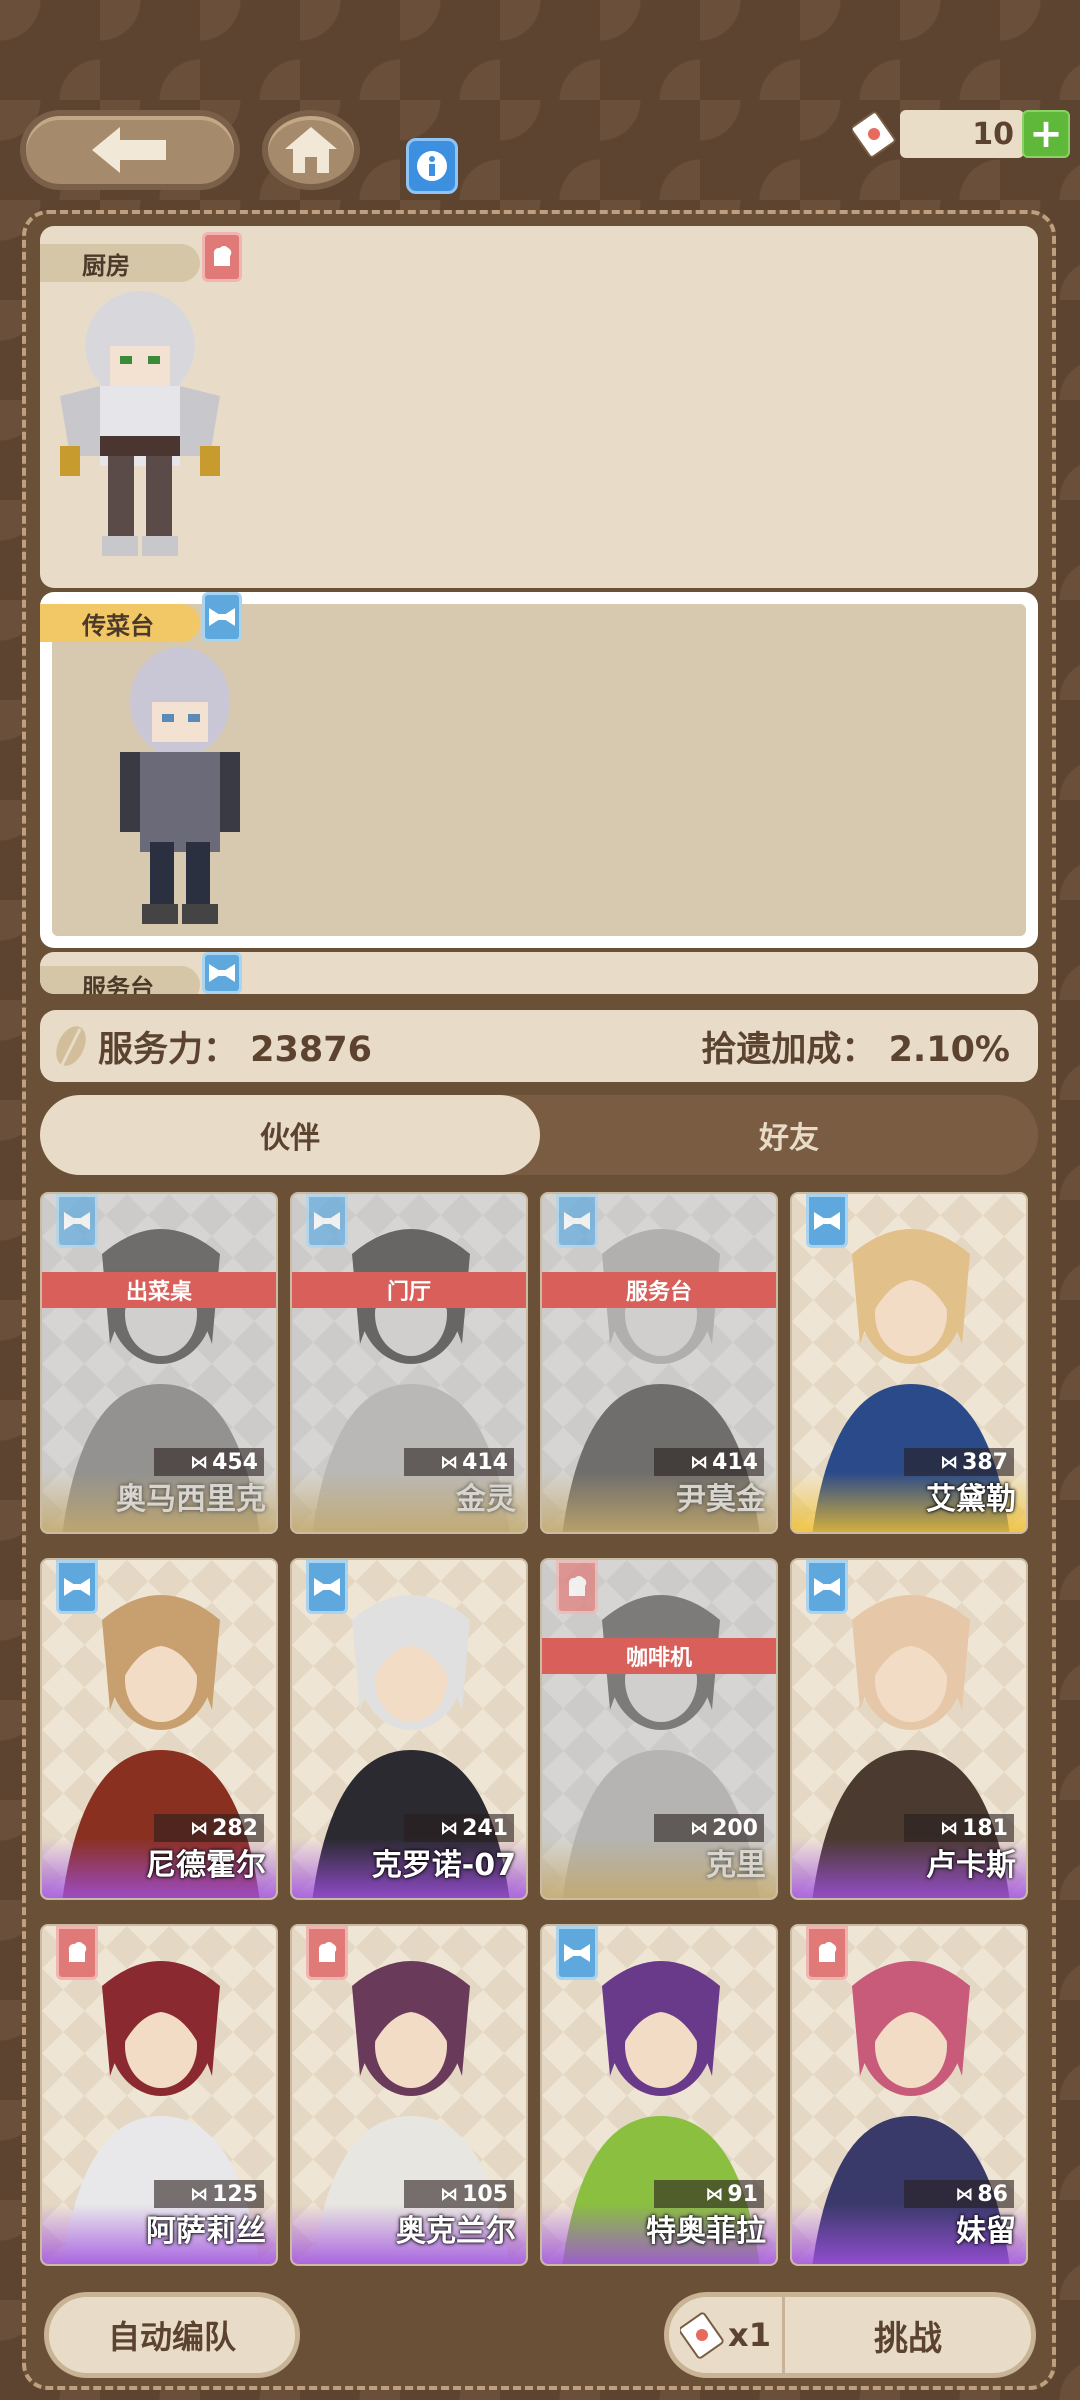  Describe the element at coordinates (992, 2194) in the screenshot. I see `power-value: 86` at that location.